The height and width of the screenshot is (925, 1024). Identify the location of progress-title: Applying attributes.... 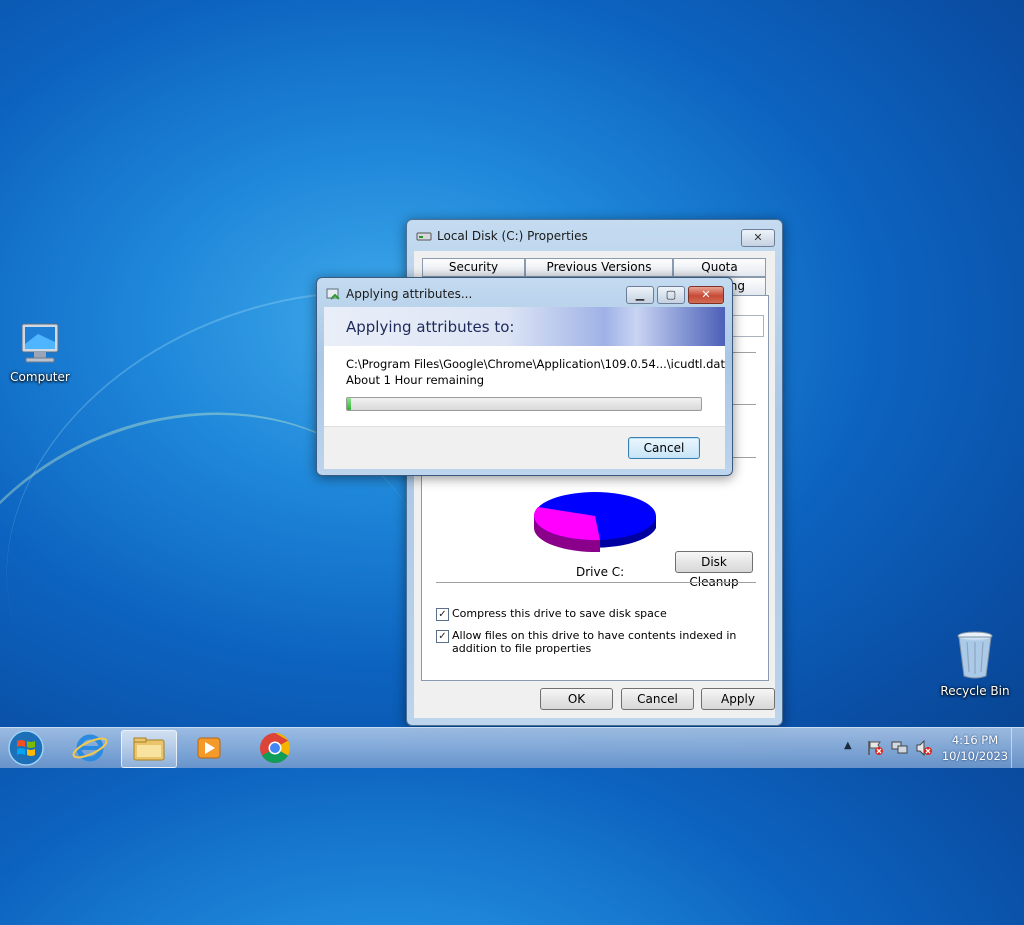
(409, 294).